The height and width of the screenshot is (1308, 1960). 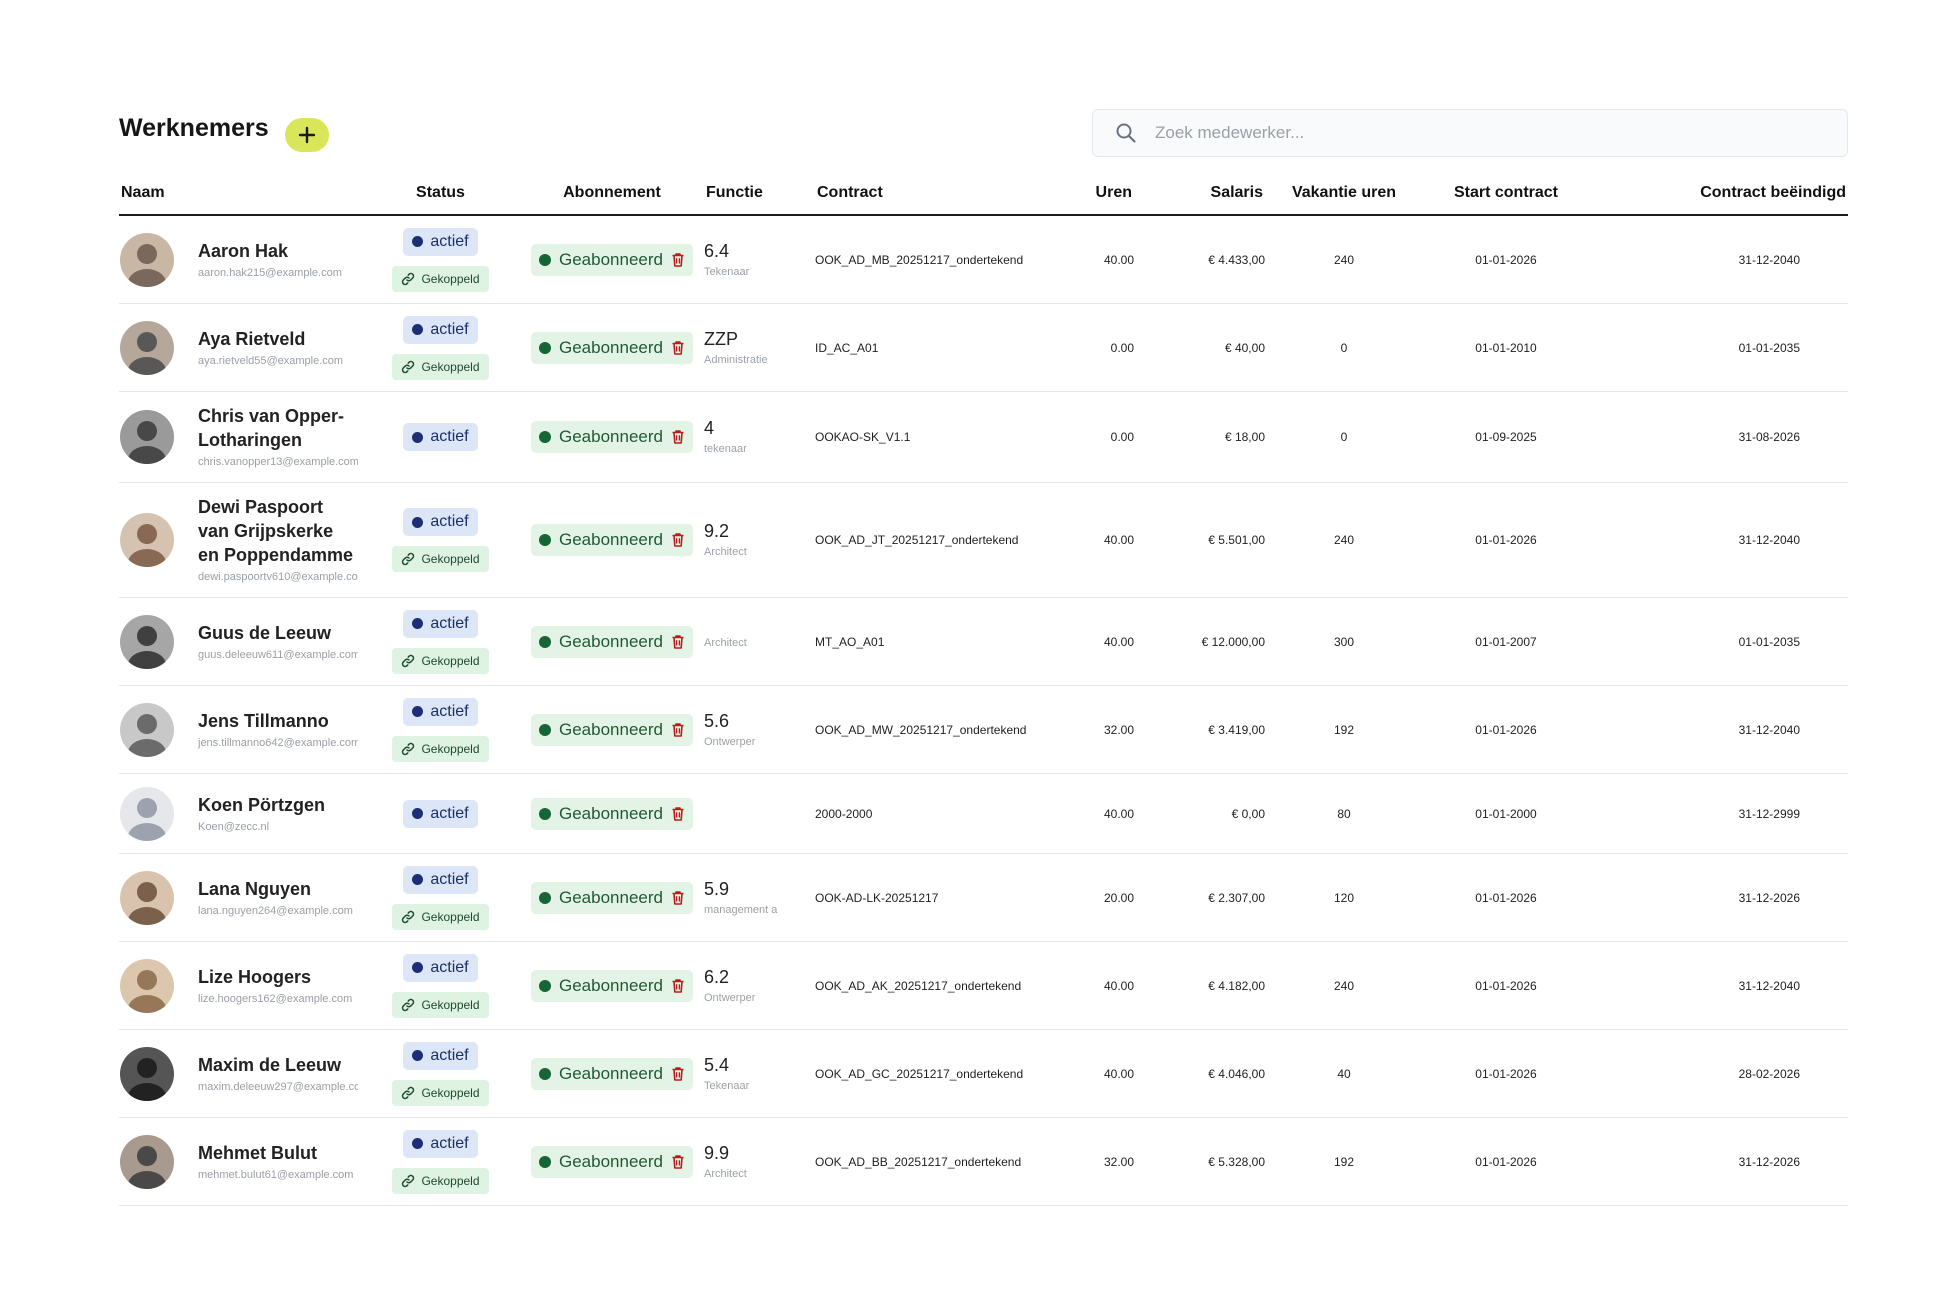 I want to click on column-header-vakantie-uren: Vakantie uren, so click(x=1344, y=194).